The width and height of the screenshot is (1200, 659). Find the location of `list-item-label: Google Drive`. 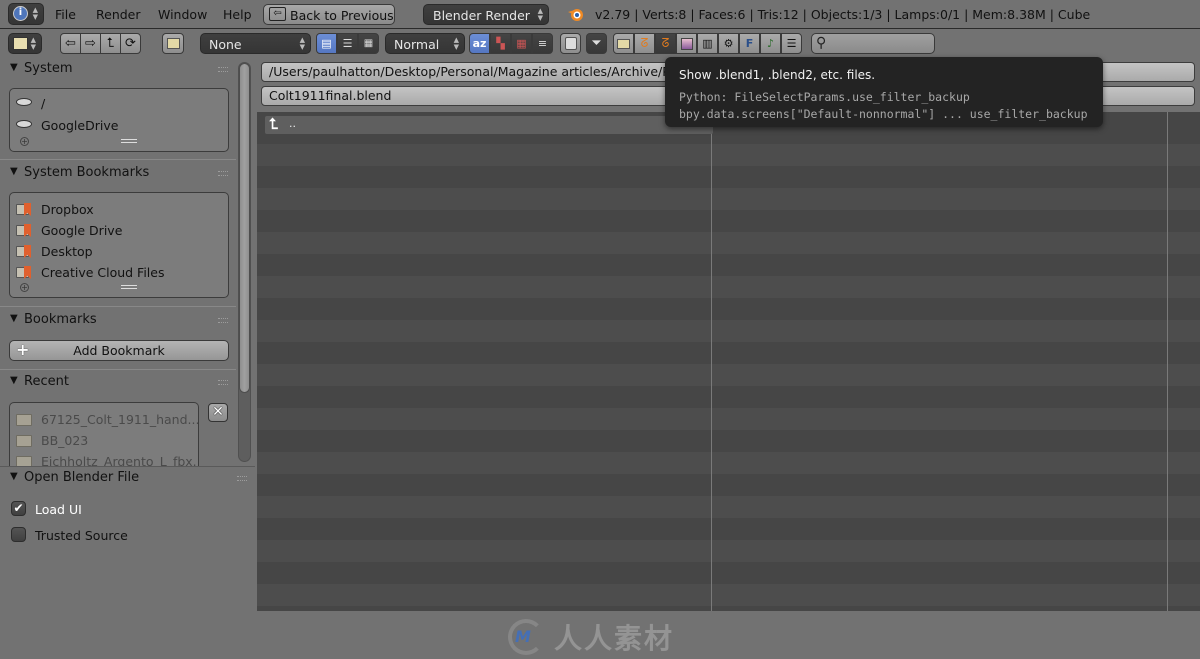

list-item-label: Google Drive is located at coordinates (82, 230).